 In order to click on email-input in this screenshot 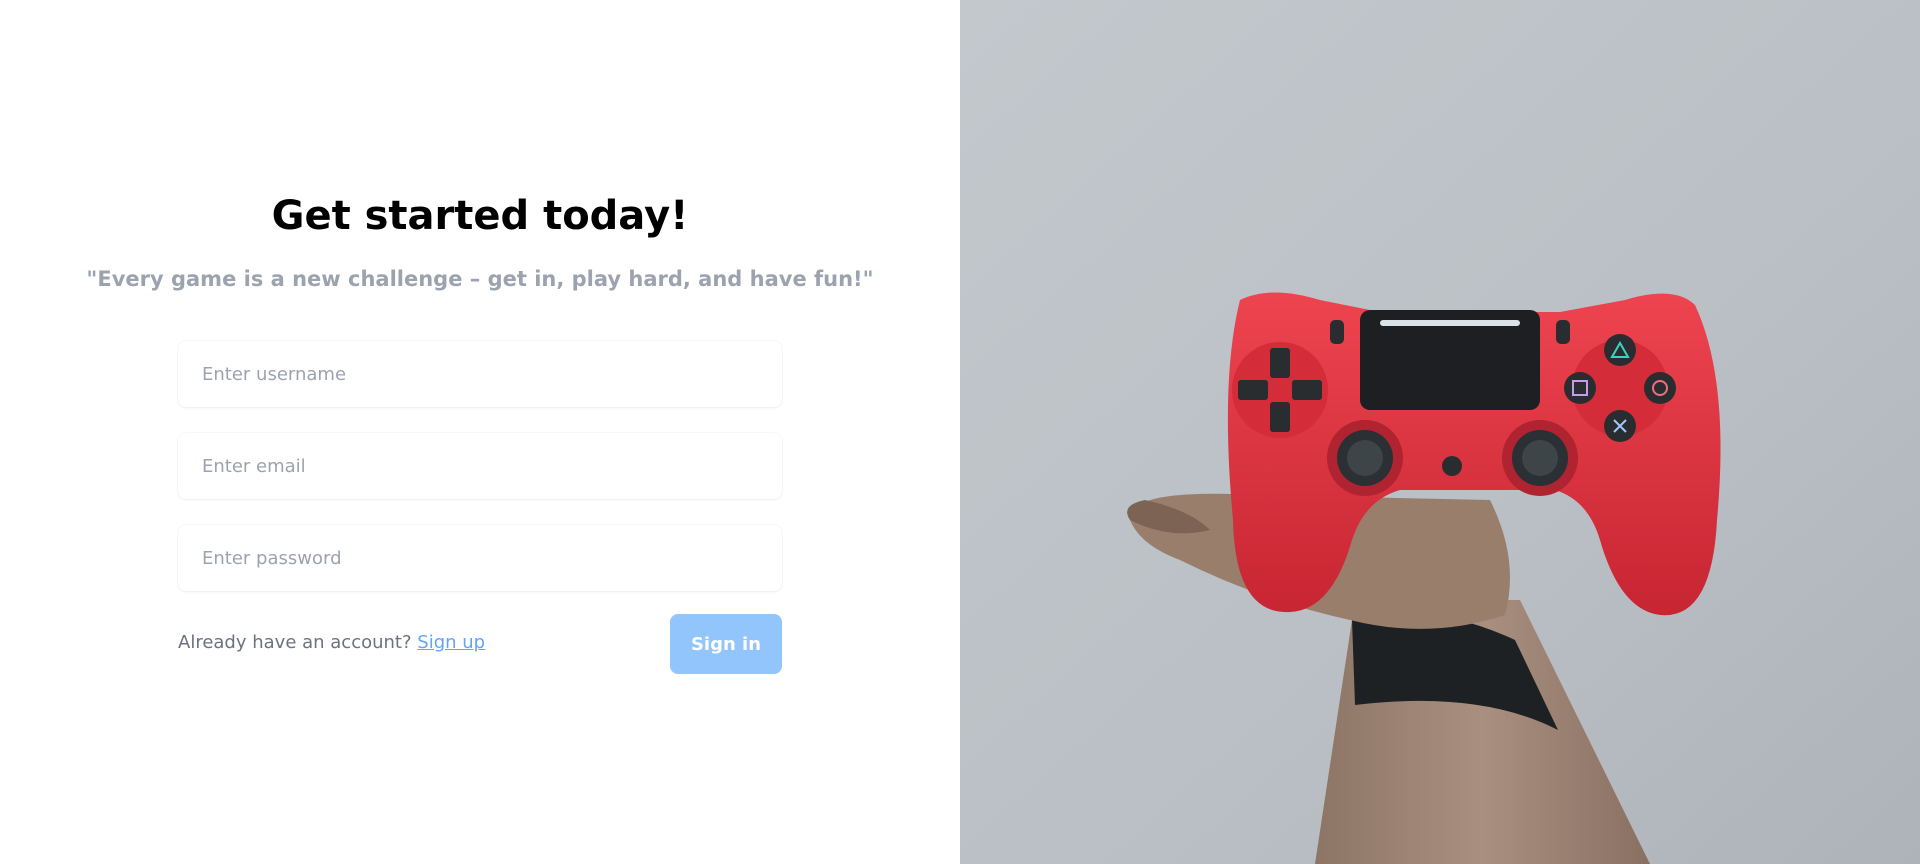, I will do `click(480, 466)`.